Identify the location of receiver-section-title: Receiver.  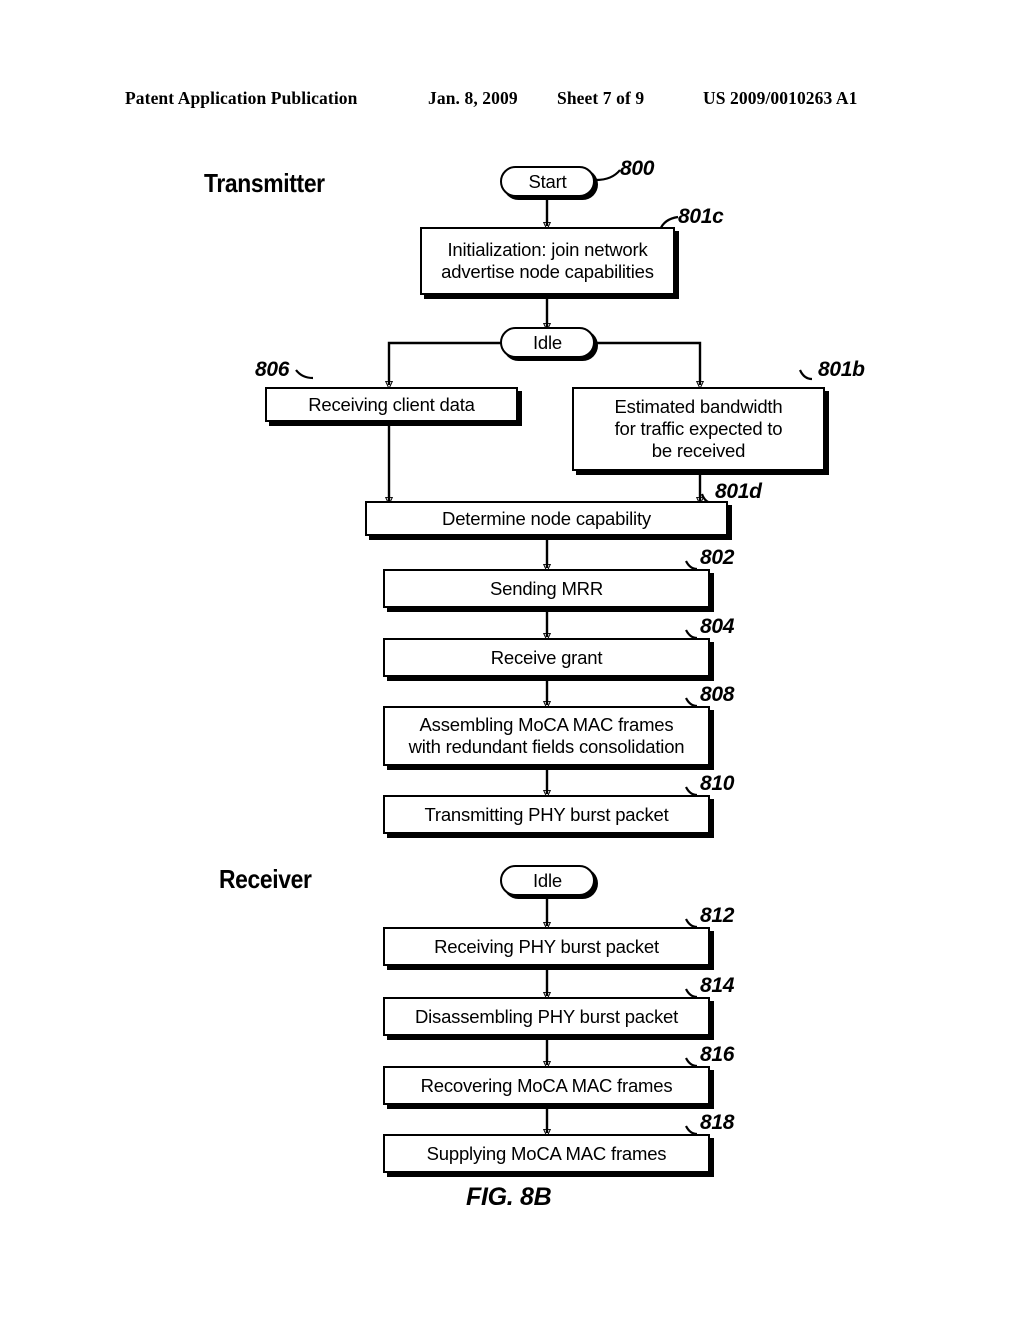
(265, 879).